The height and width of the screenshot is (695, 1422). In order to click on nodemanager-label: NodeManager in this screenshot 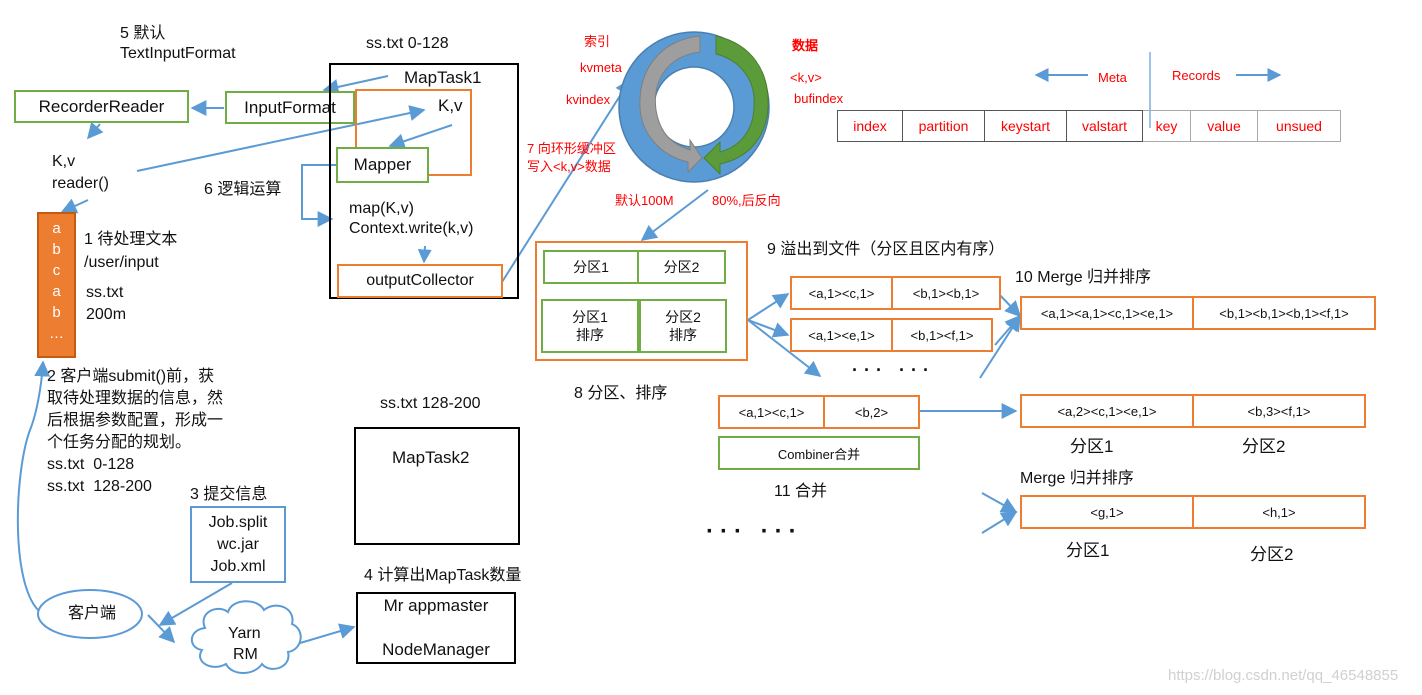, I will do `click(436, 649)`.